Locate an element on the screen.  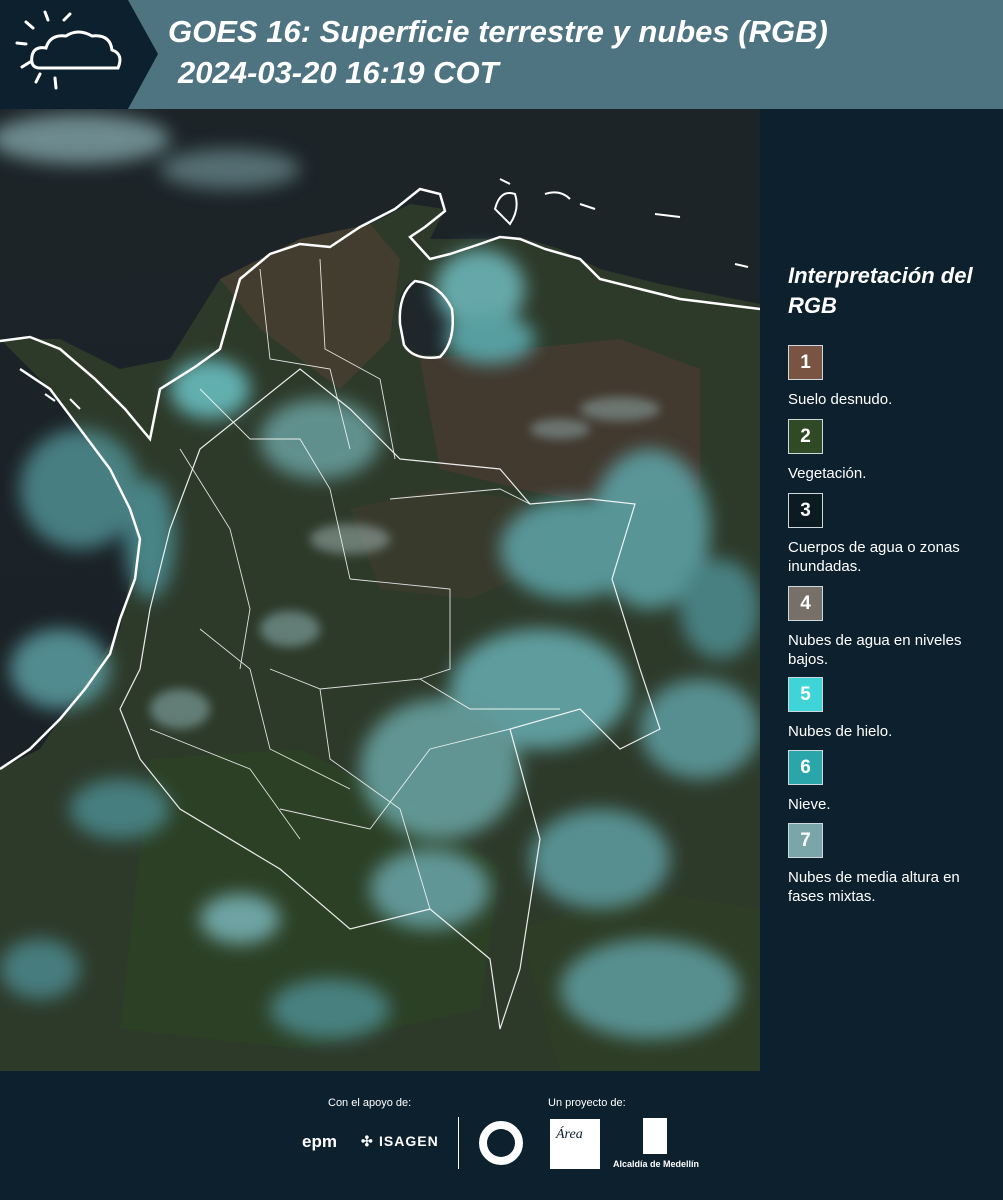
legend-item-water-bodies: 3 Cuerpos de agua o zonas inundadas. is located at coordinates (893, 534).